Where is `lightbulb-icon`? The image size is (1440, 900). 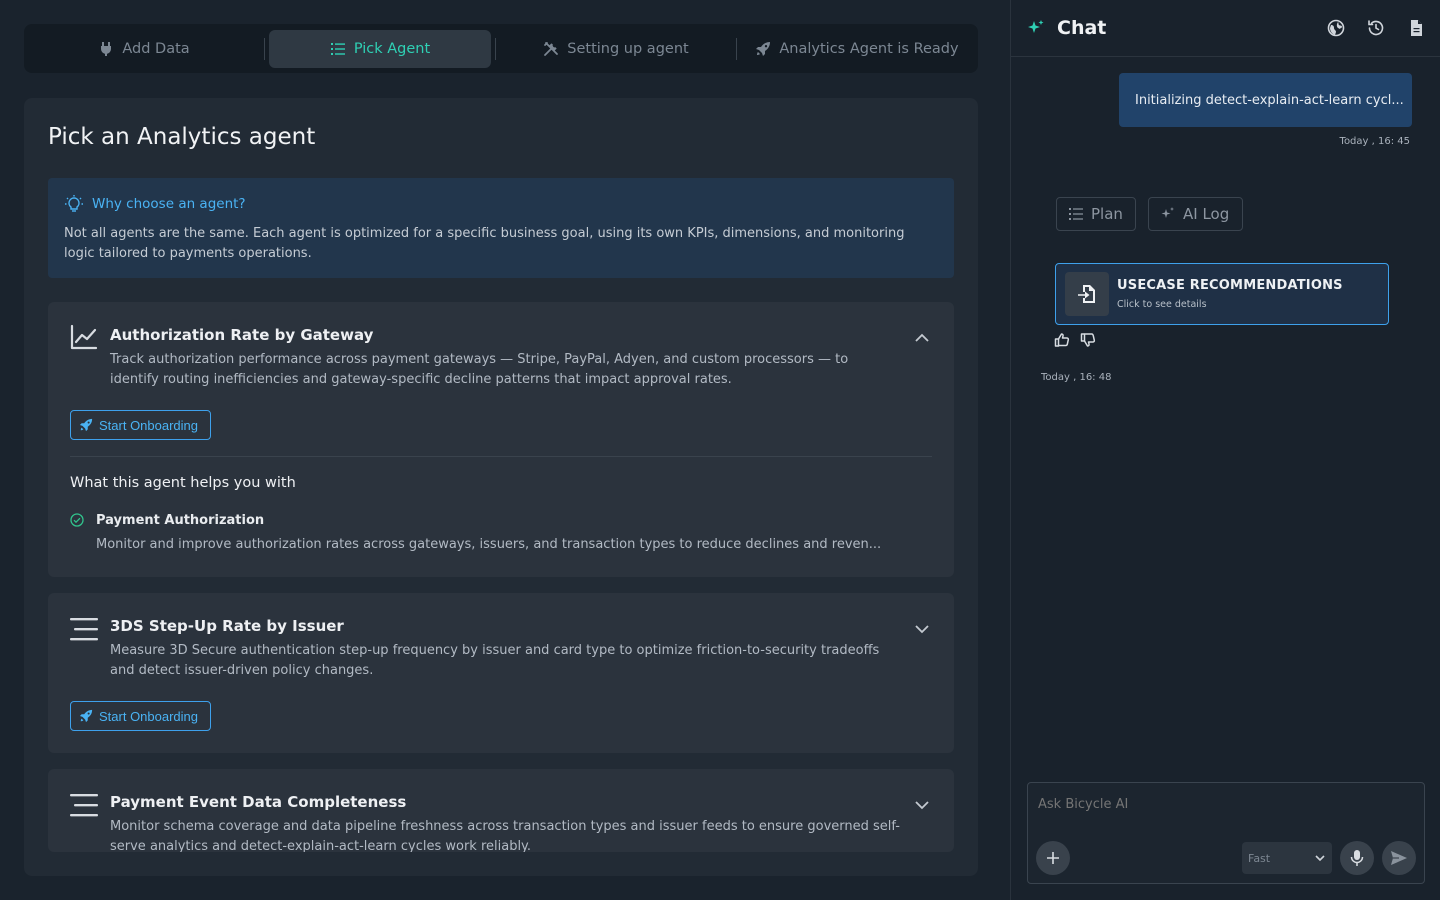 lightbulb-icon is located at coordinates (74, 203).